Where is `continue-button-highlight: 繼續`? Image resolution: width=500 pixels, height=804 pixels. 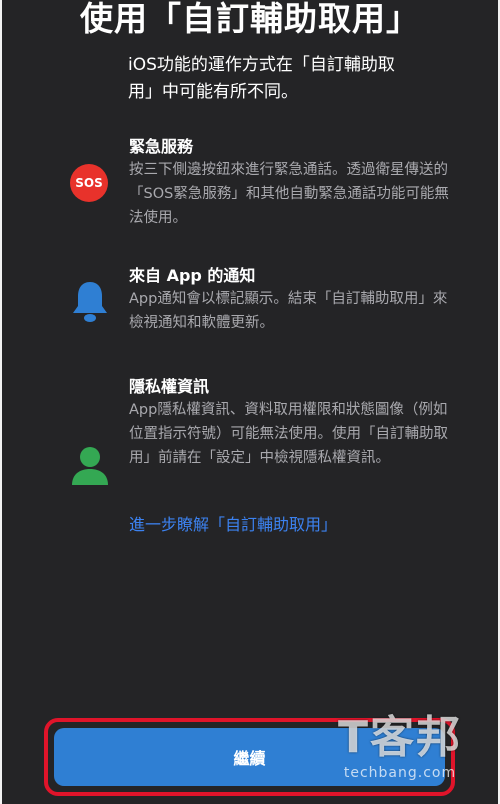 continue-button-highlight: 繼續 is located at coordinates (249, 757).